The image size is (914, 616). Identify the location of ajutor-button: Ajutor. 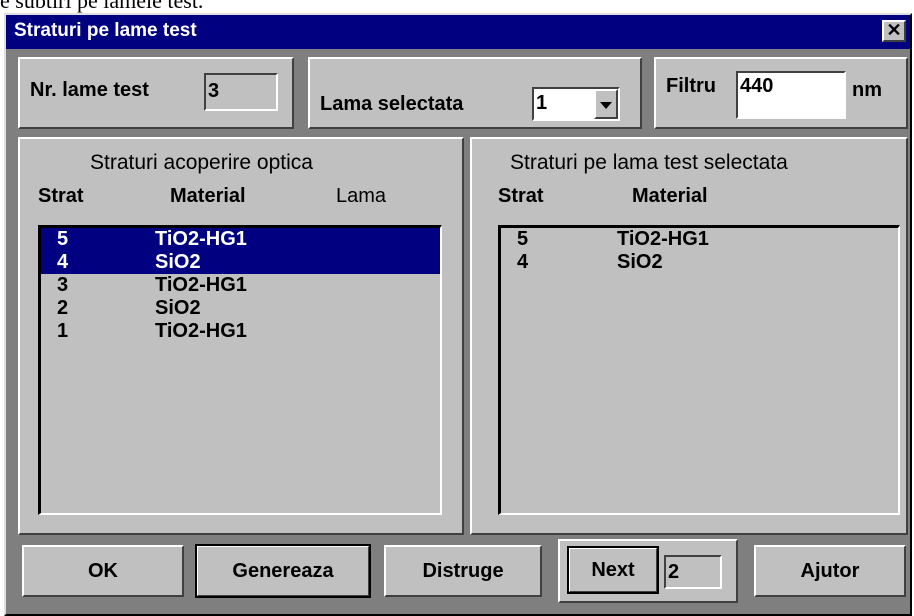
(830, 571).